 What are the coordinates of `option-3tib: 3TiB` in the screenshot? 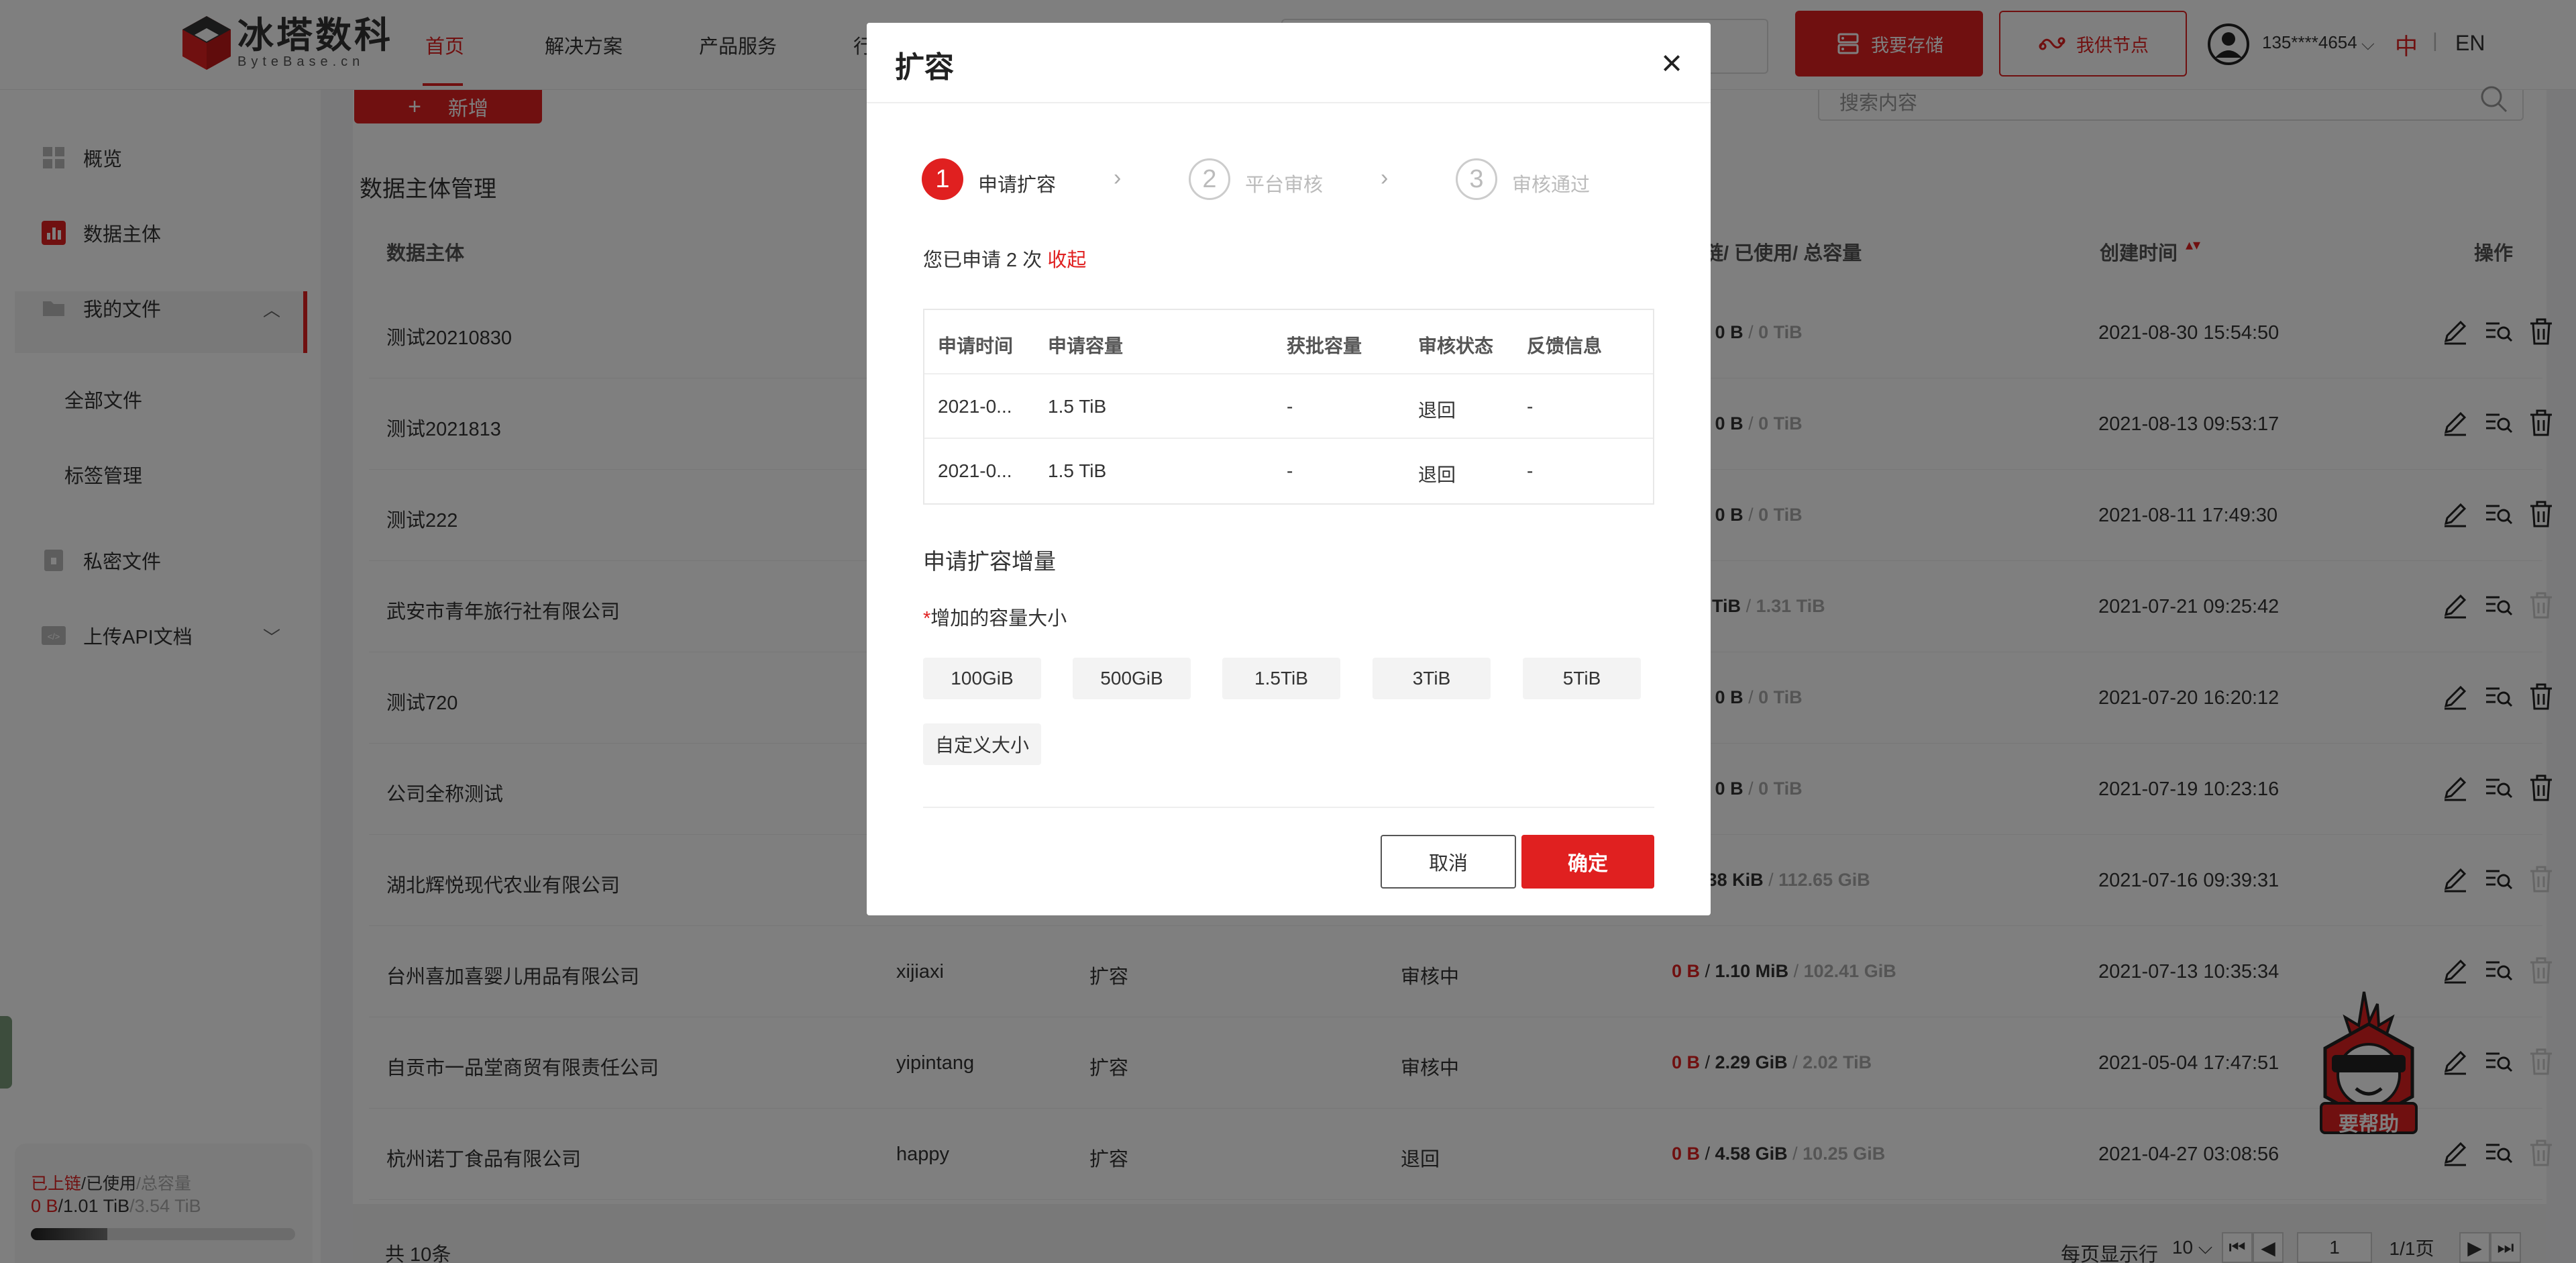 It's located at (1432, 679).